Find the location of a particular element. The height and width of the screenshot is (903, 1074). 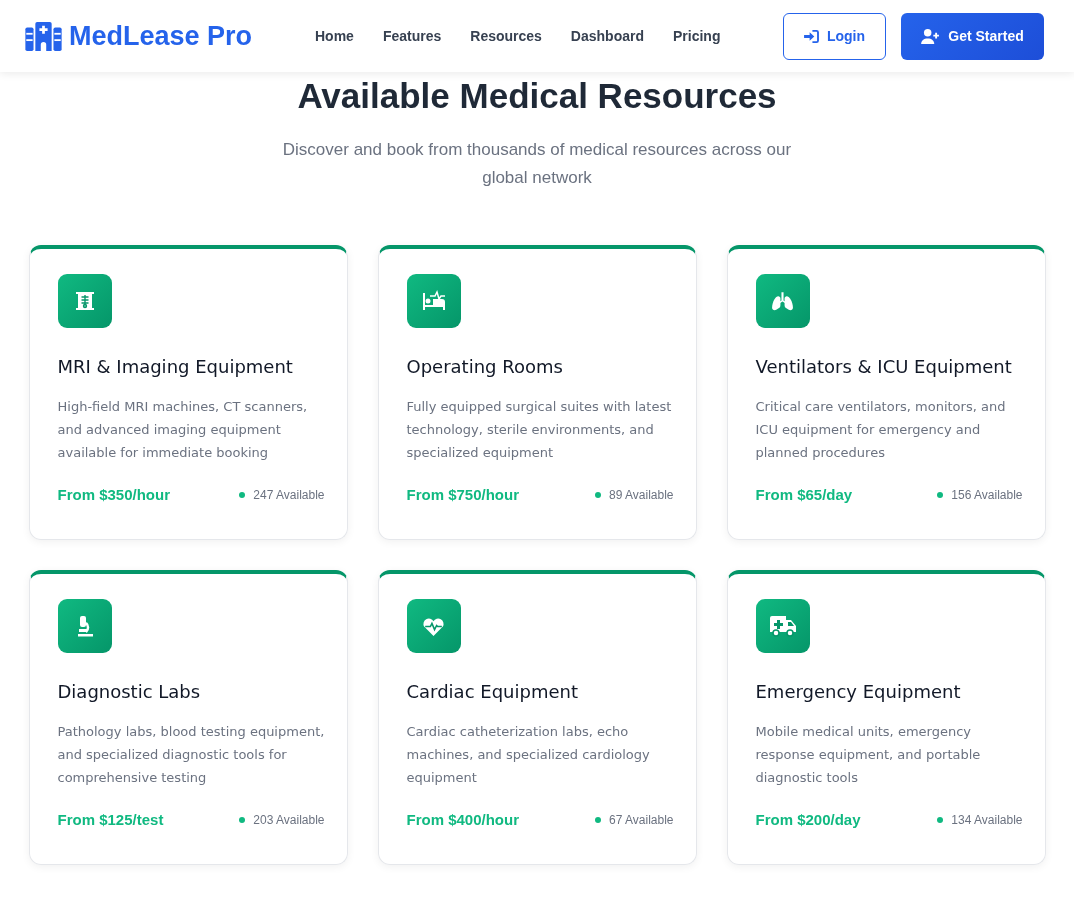

availability-text: 247 Available is located at coordinates (289, 494).